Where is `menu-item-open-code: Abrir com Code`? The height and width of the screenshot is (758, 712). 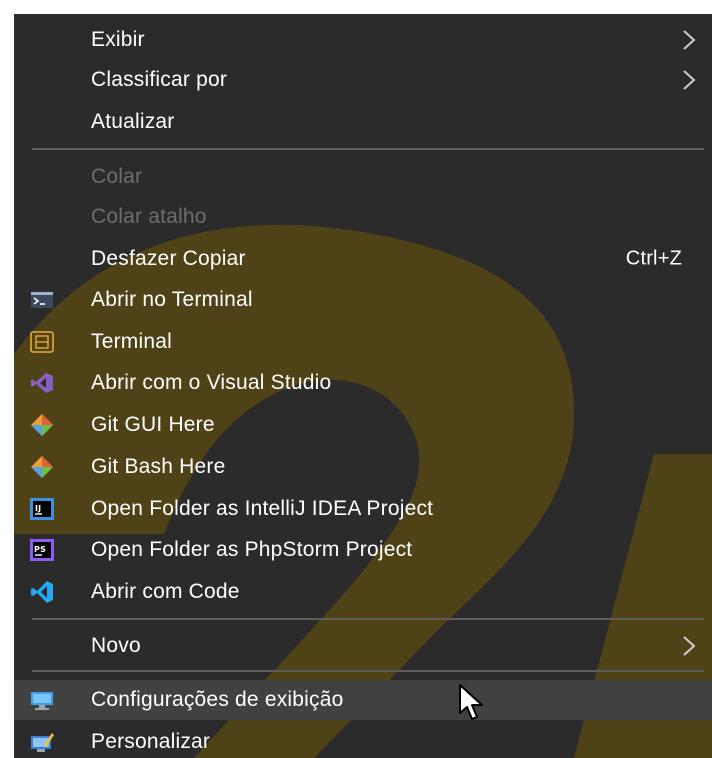 menu-item-open-code: Abrir com Code is located at coordinates (363, 592).